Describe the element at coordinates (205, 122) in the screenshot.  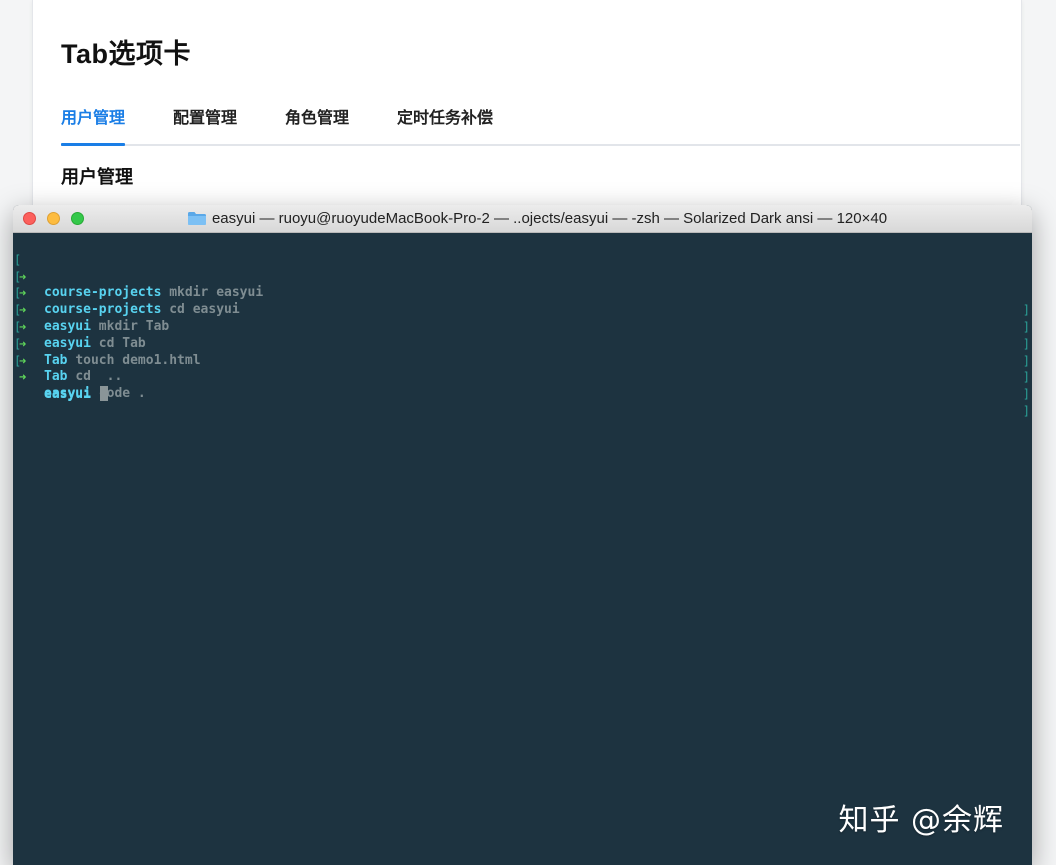
I see `tab-config-management: 配置管理` at that location.